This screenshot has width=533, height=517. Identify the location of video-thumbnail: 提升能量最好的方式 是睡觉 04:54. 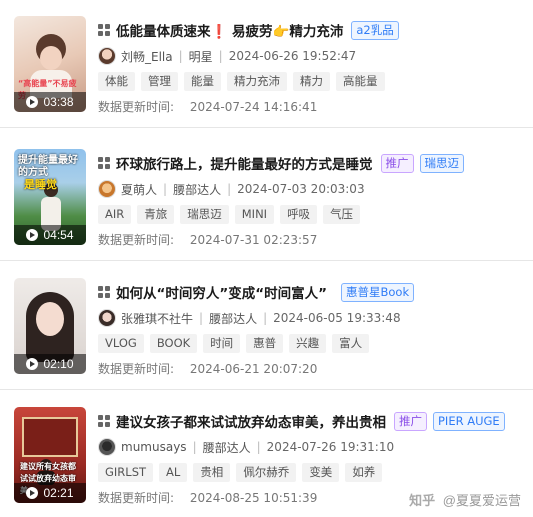
(50, 197).